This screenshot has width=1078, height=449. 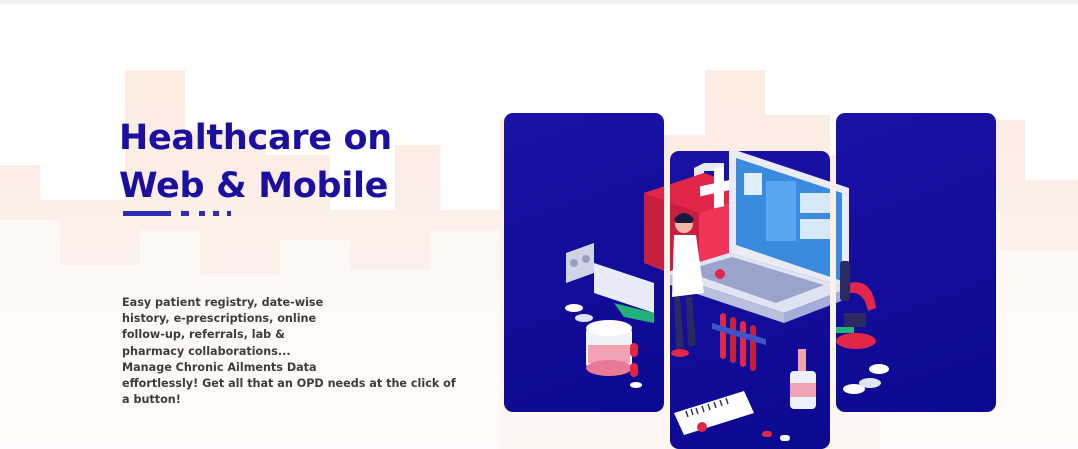 What do you see at coordinates (803, 379) in the screenshot?
I see `dropper-bottle-icon` at bounding box center [803, 379].